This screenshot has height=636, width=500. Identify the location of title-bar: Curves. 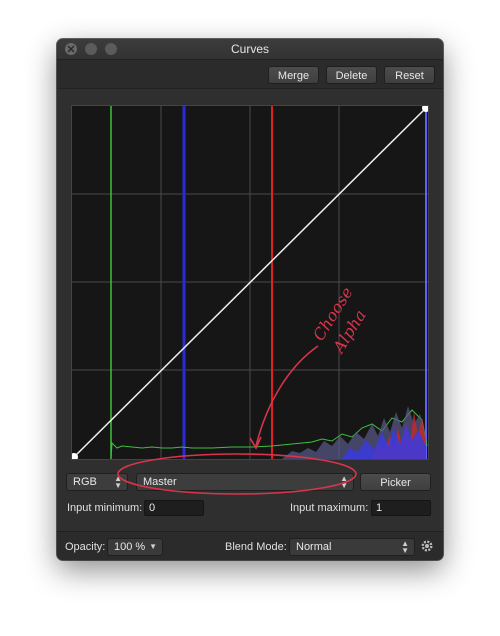
(250, 49).